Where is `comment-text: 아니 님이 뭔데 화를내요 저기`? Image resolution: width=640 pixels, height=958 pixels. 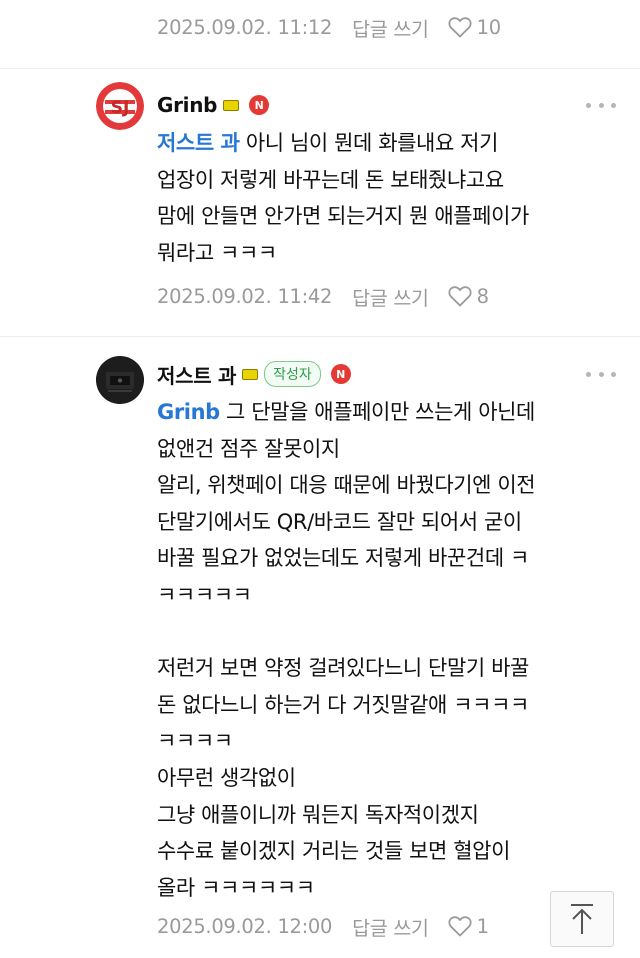 comment-text: 아니 님이 뭔데 화를내요 저기 is located at coordinates (369, 143).